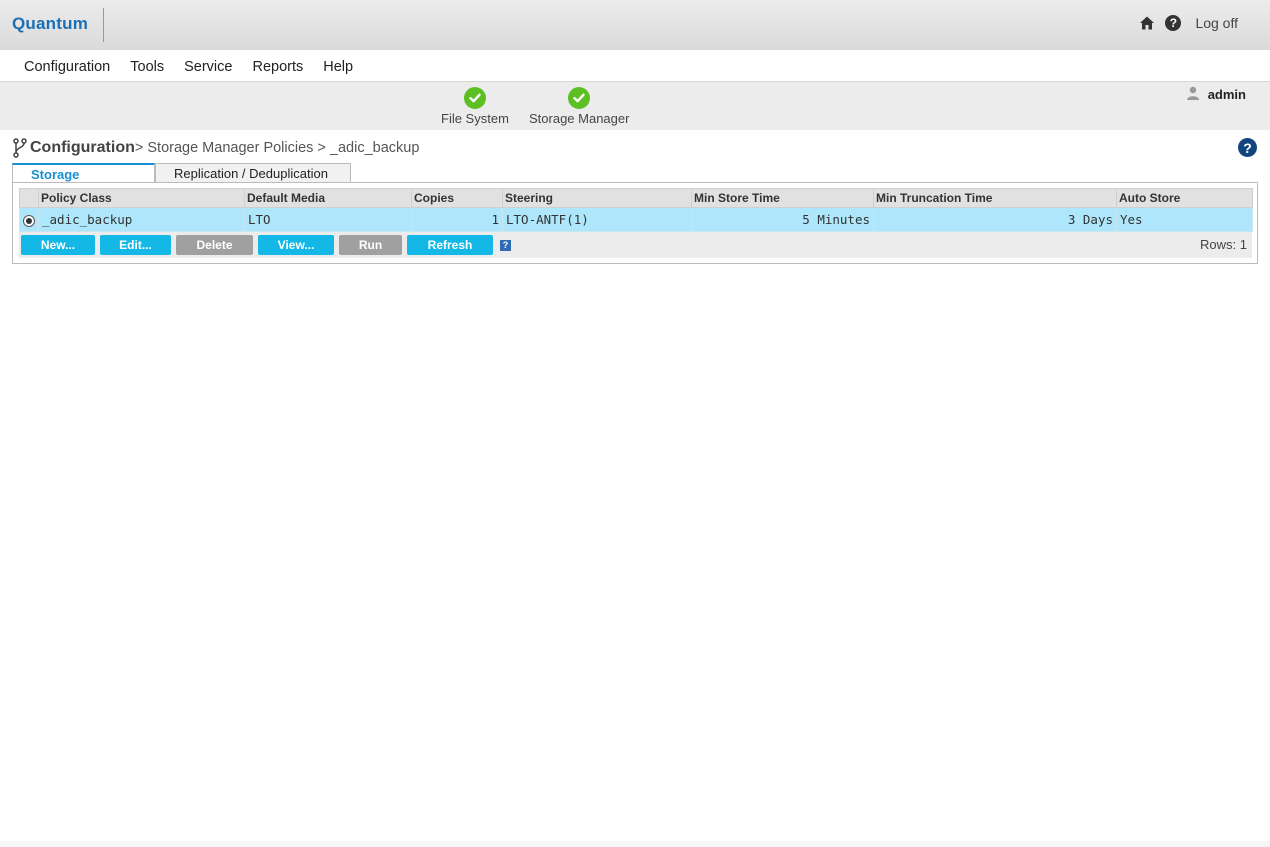 The width and height of the screenshot is (1270, 847). I want to click on status-label: Storage Manager, so click(579, 118).